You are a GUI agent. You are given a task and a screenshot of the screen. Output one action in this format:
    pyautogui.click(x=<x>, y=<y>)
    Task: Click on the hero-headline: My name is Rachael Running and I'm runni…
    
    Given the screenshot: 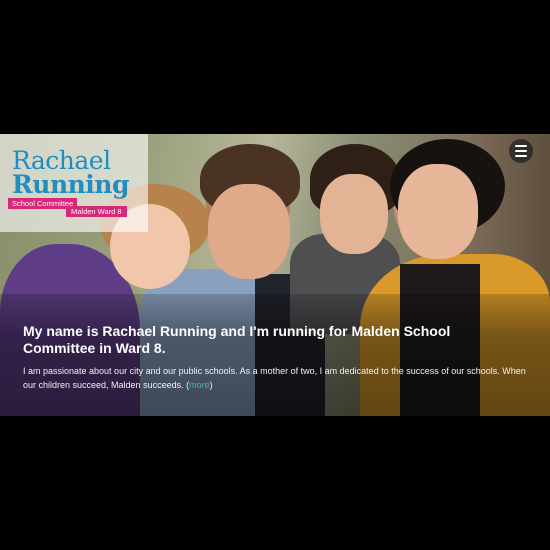 What is the action you would take?
    pyautogui.click(x=237, y=339)
    